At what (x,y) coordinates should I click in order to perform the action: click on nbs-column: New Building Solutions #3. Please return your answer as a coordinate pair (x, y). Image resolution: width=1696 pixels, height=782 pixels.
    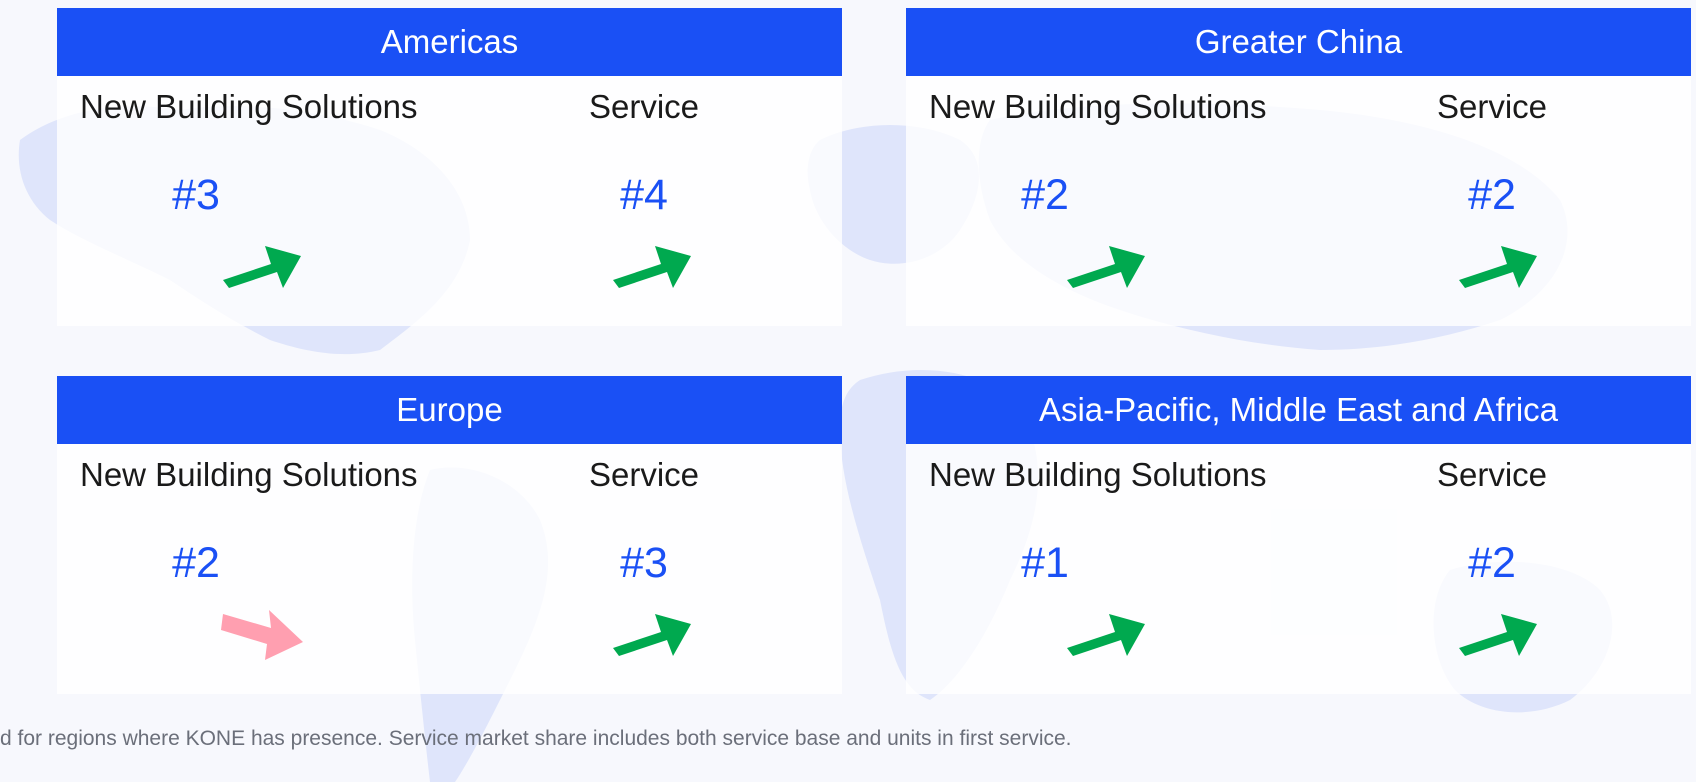
    Looking at the image, I should click on (253, 201).